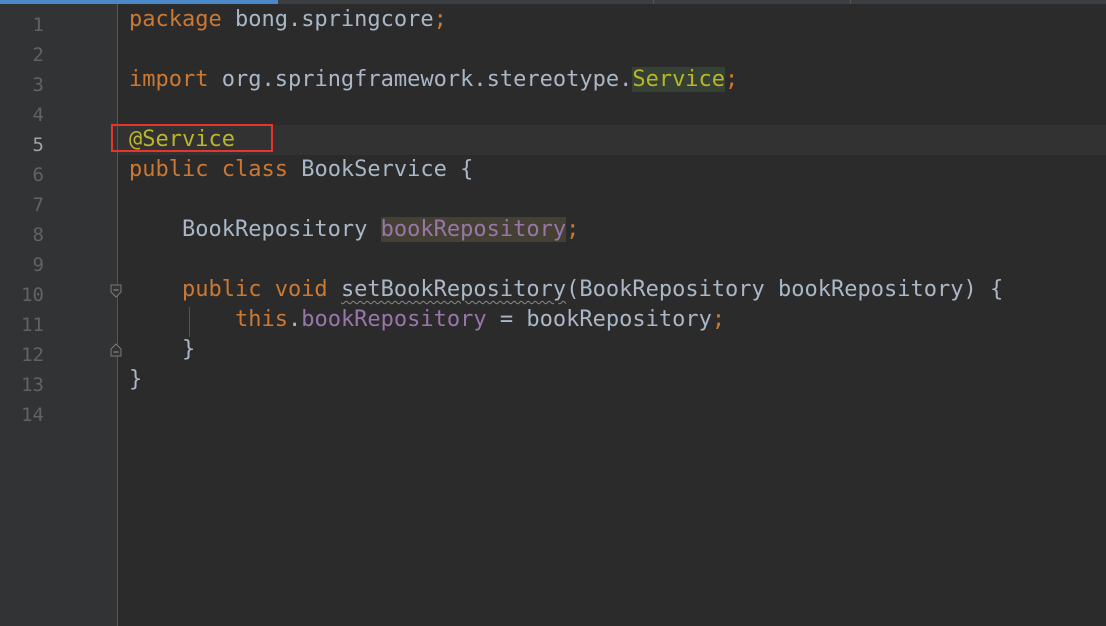 The image size is (1106, 626). What do you see at coordinates (169, 79) in the screenshot?
I see `keyword: import` at bounding box center [169, 79].